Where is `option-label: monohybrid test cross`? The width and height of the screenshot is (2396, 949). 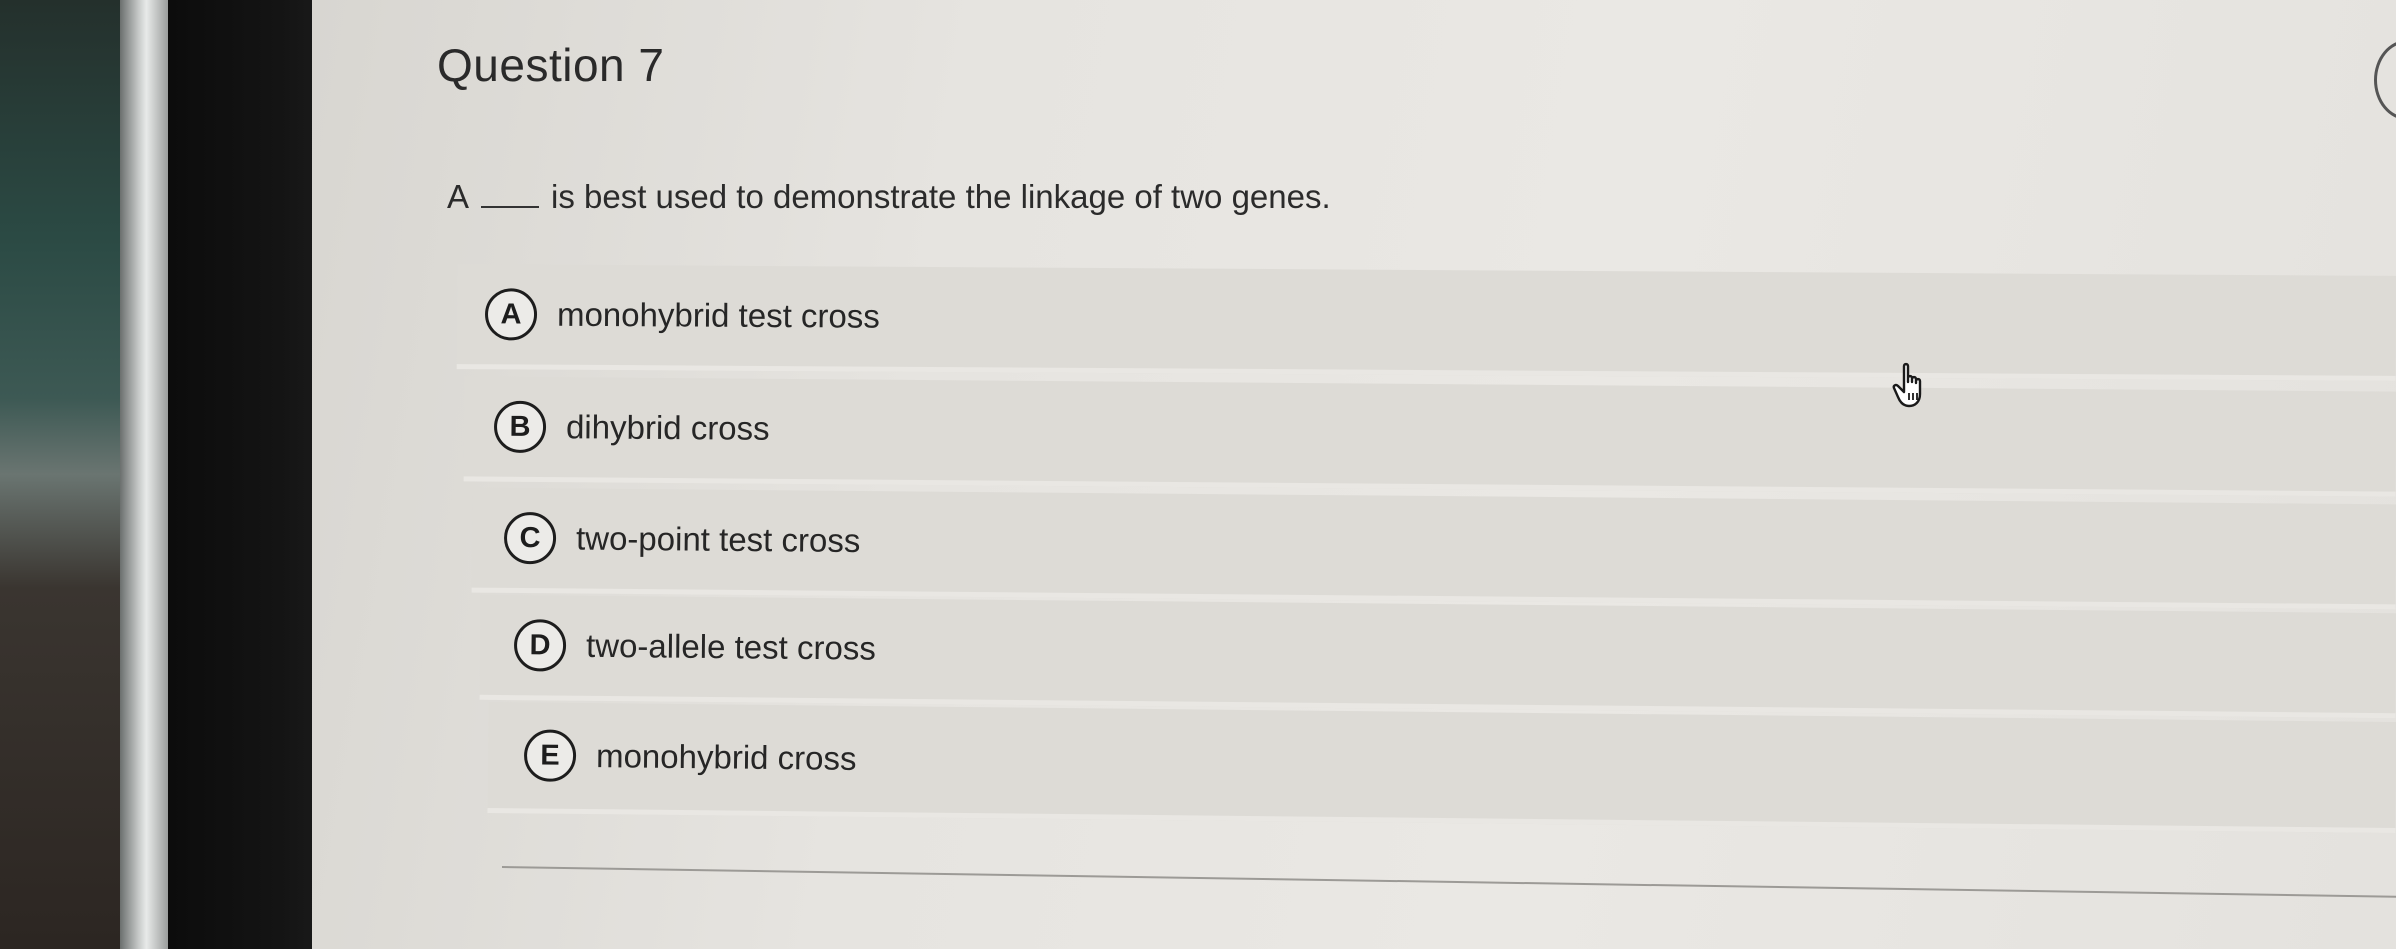 option-label: monohybrid test cross is located at coordinates (718, 315).